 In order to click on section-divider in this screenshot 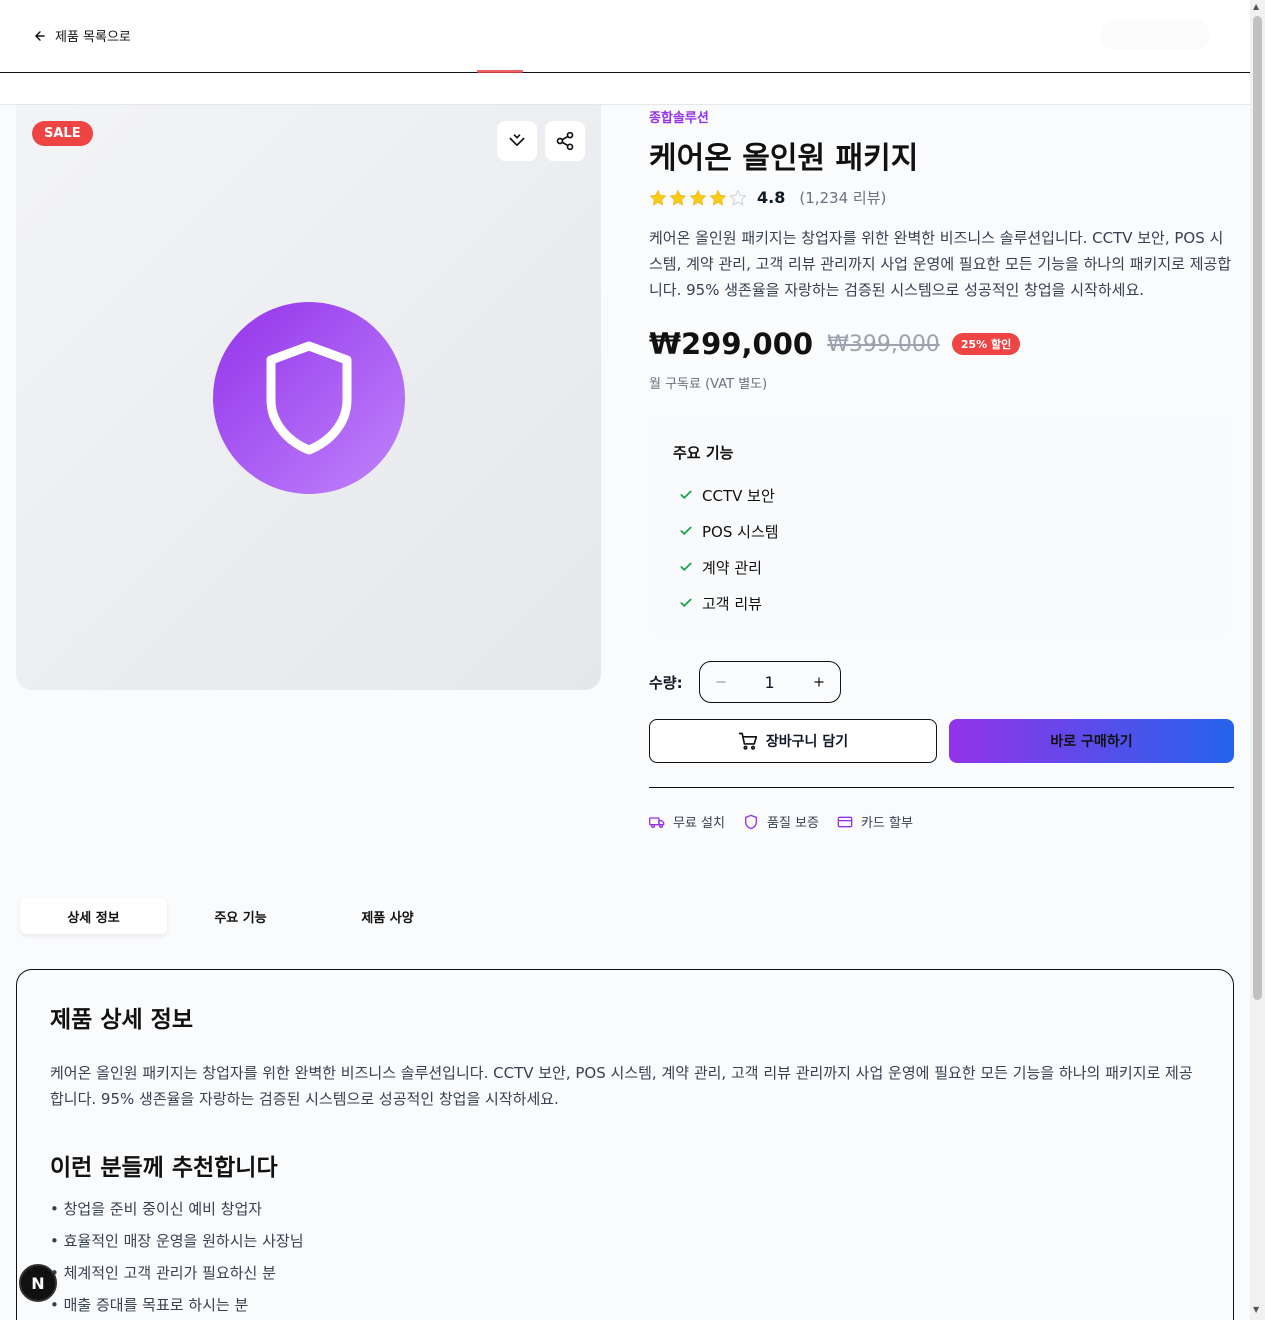, I will do `click(941, 787)`.